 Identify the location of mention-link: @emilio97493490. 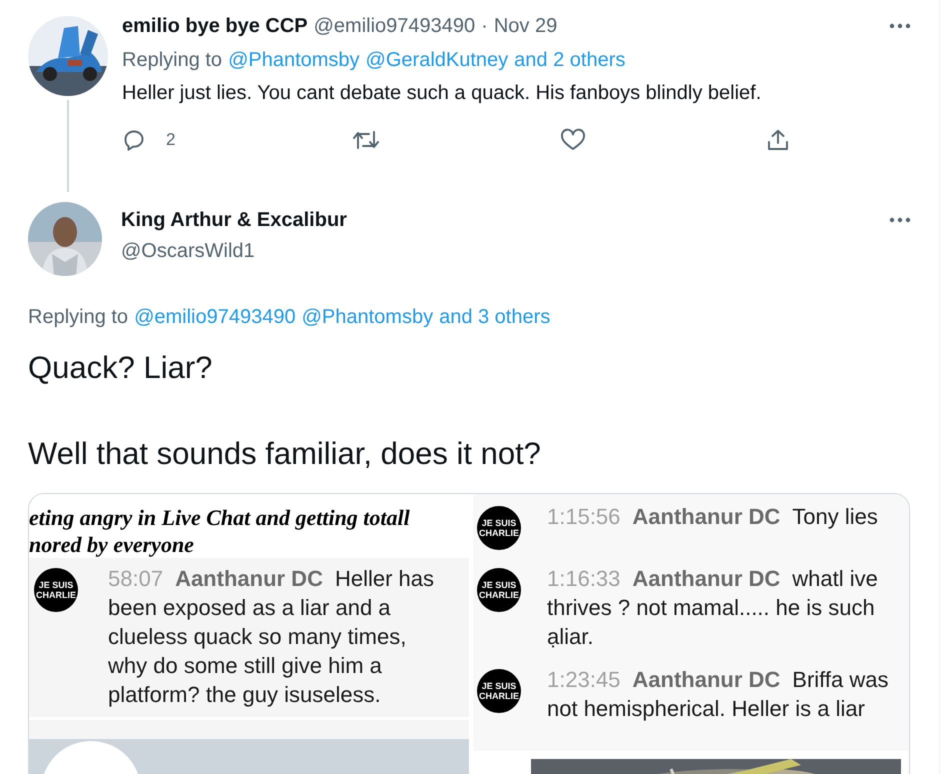
(215, 317).